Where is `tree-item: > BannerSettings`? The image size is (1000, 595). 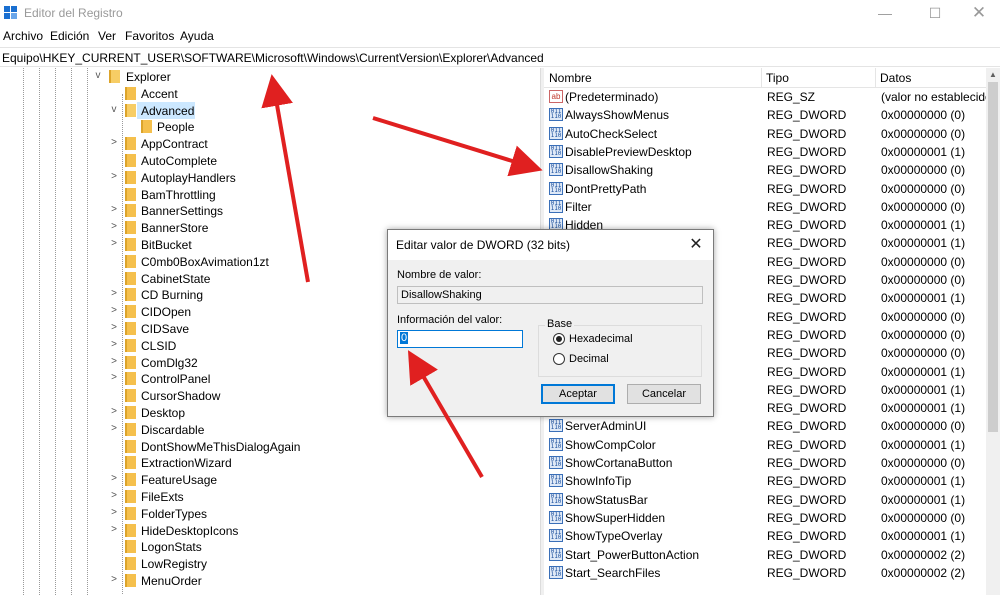 tree-item: > BannerSettings is located at coordinates (265, 210).